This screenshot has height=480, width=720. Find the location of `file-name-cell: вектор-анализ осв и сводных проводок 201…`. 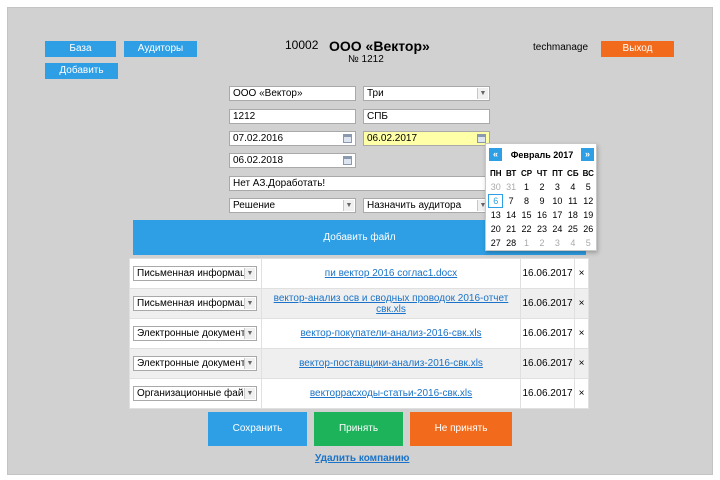

file-name-cell: вектор-анализ осв и сводных проводок 201… is located at coordinates (391, 303).